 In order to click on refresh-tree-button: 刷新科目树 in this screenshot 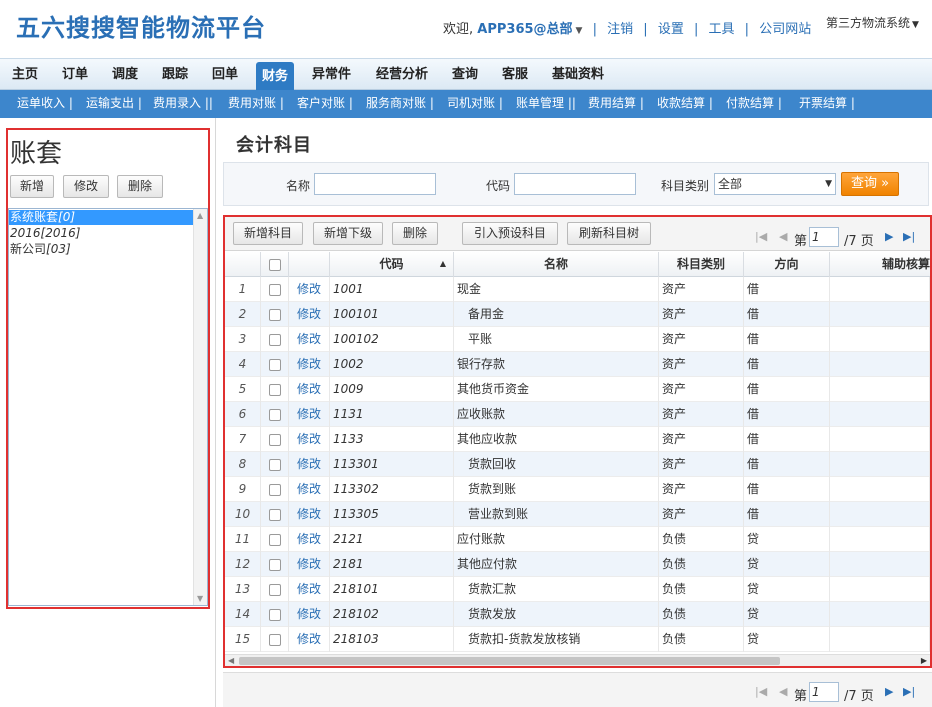, I will do `click(609, 233)`.